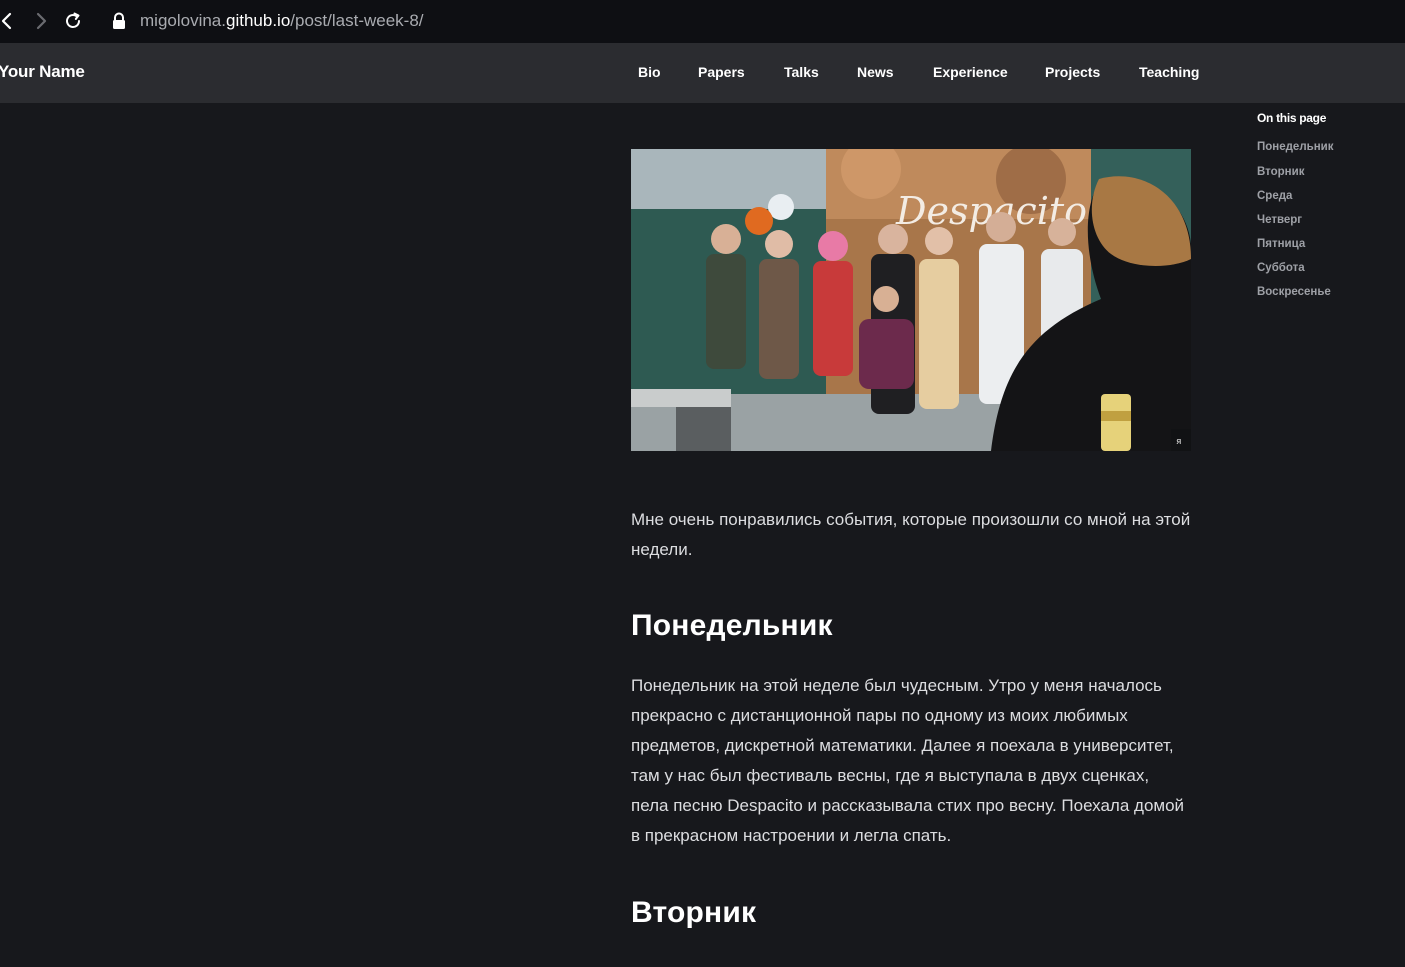 This screenshot has width=1405, height=967. Describe the element at coordinates (119, 21) in the screenshot. I see `lock-icon` at that location.